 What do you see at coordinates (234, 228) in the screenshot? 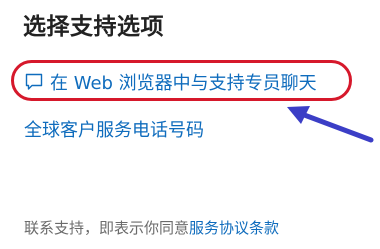
I see `service-agreement-link: 服务协议条款` at bounding box center [234, 228].